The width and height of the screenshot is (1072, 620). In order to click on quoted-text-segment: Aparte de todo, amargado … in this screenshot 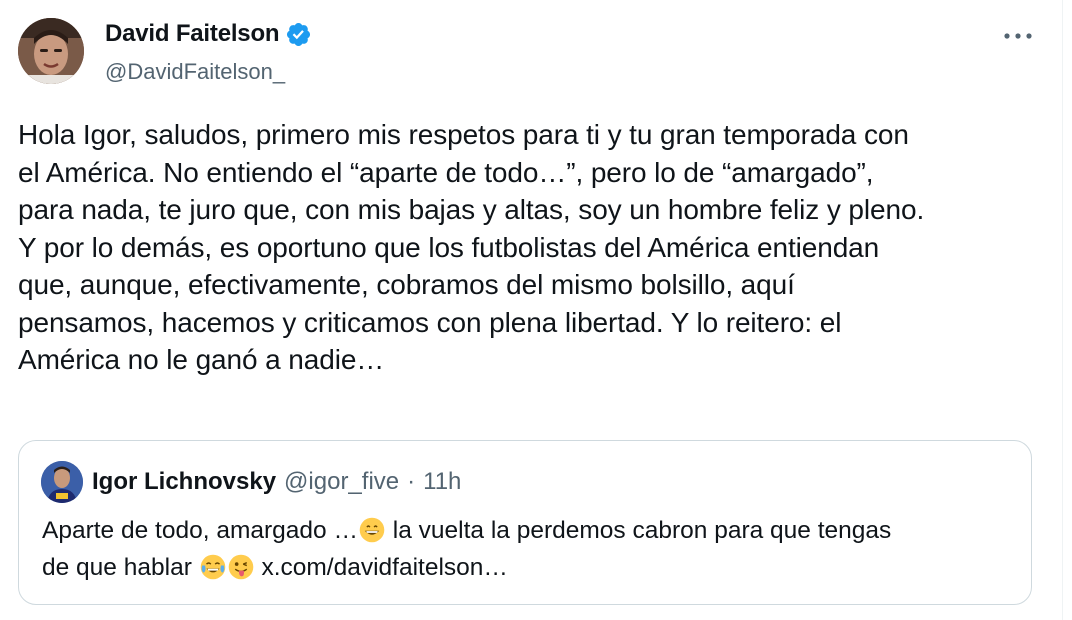, I will do `click(200, 530)`.